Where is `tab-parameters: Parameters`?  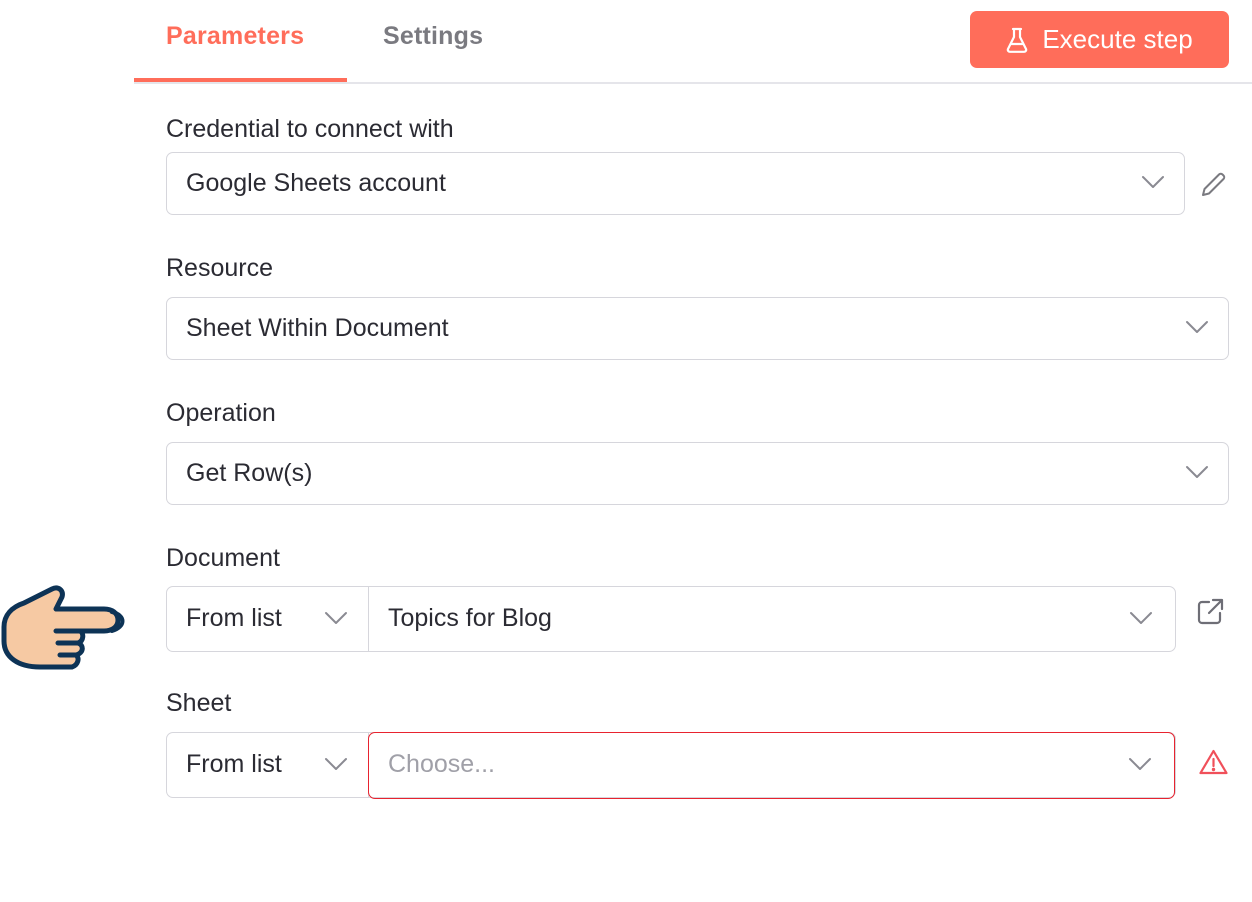 tab-parameters: Parameters is located at coordinates (235, 36).